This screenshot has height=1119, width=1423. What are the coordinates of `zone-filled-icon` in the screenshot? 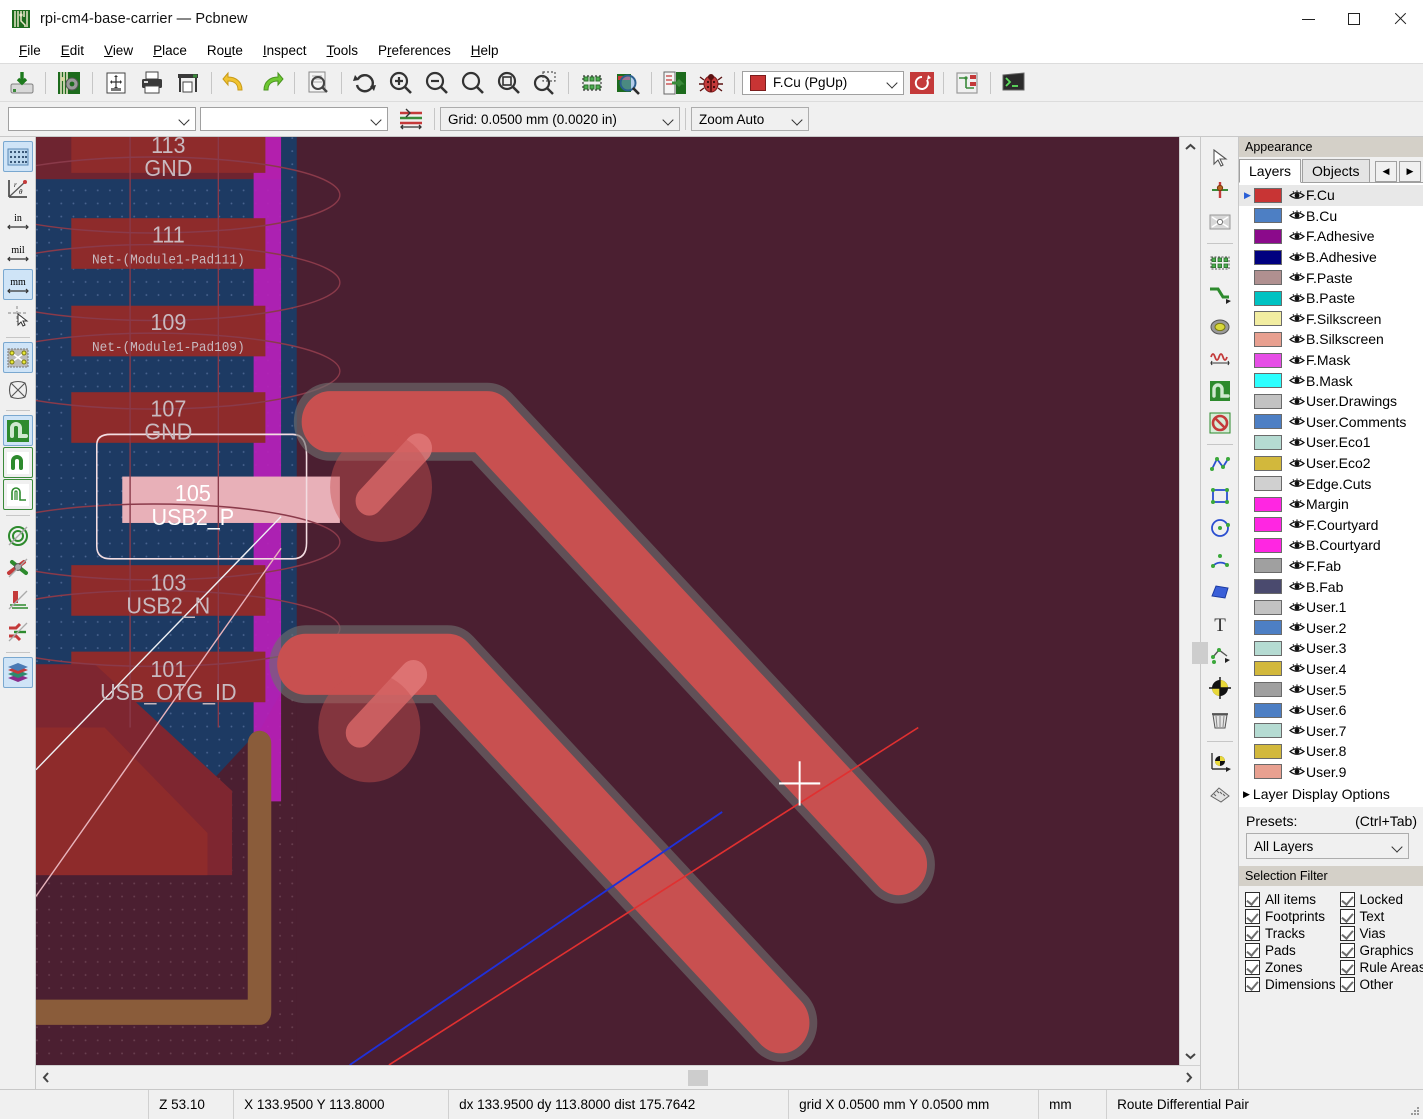 It's located at (18, 599).